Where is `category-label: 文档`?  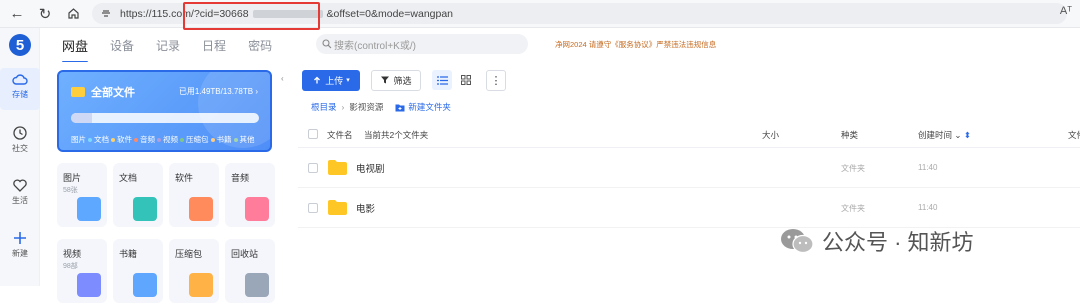
category-label: 文档 is located at coordinates (128, 178).